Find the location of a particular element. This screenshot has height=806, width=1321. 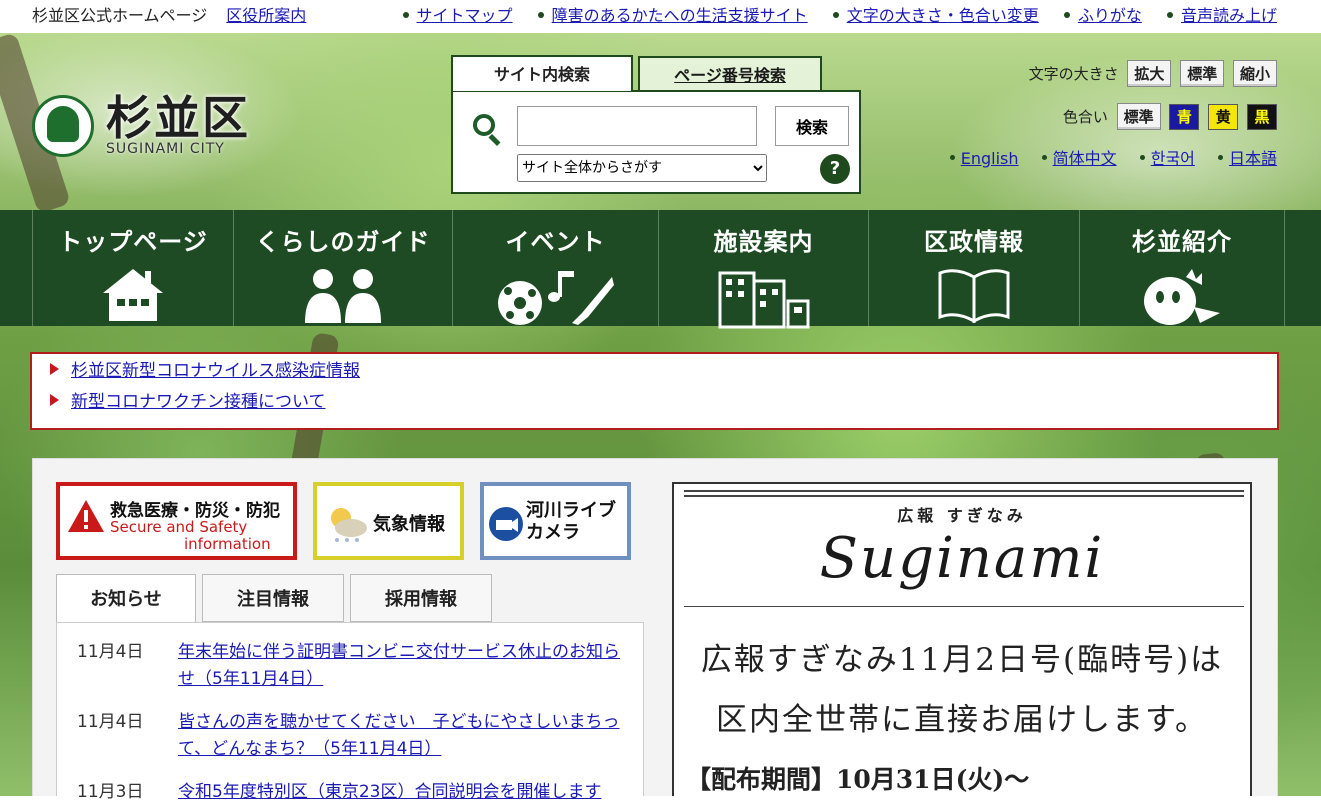

notice-link-vaccine: 新型コロナワクチン接種について is located at coordinates (198, 402).